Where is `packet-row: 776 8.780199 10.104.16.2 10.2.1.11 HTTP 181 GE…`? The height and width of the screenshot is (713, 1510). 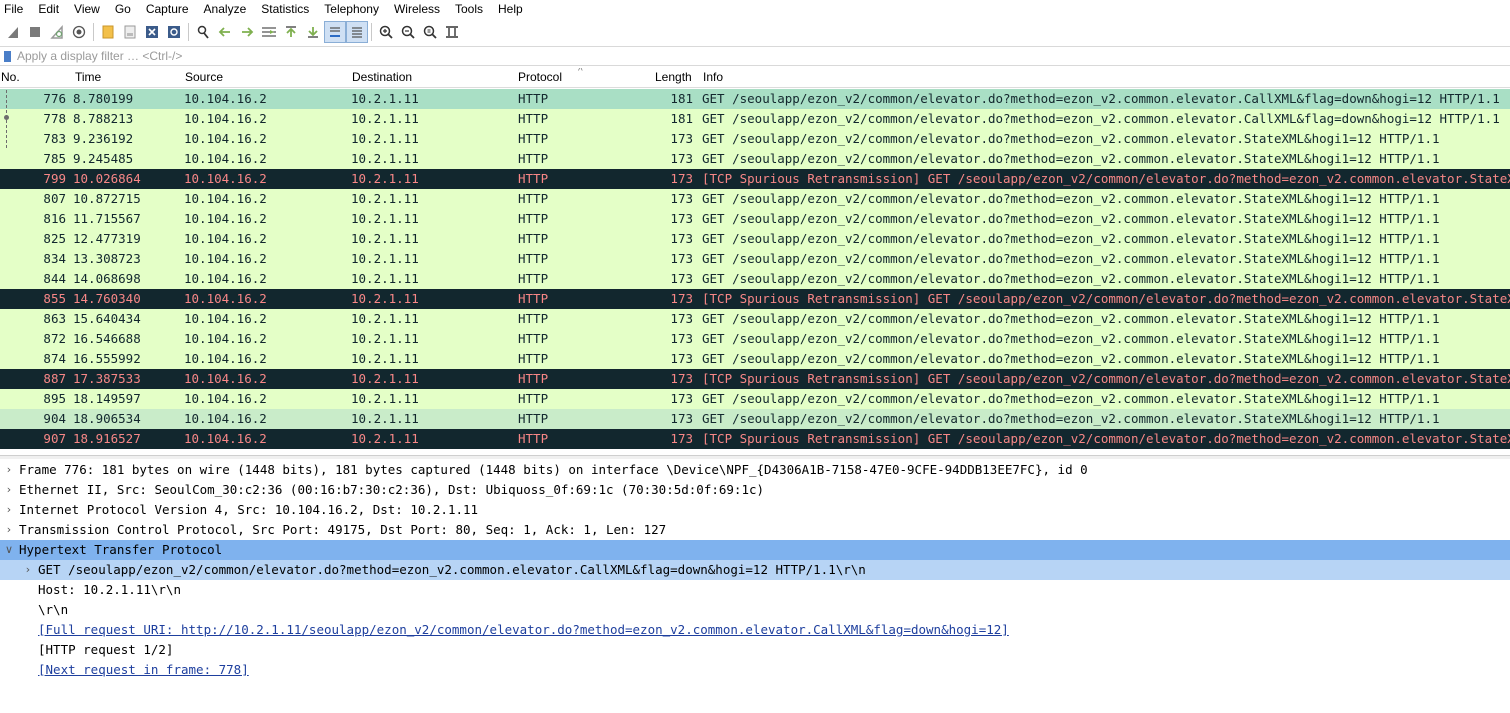
packet-row: 776 8.780199 10.104.16.2 10.2.1.11 HTTP 181 GE… is located at coordinates (755, 99).